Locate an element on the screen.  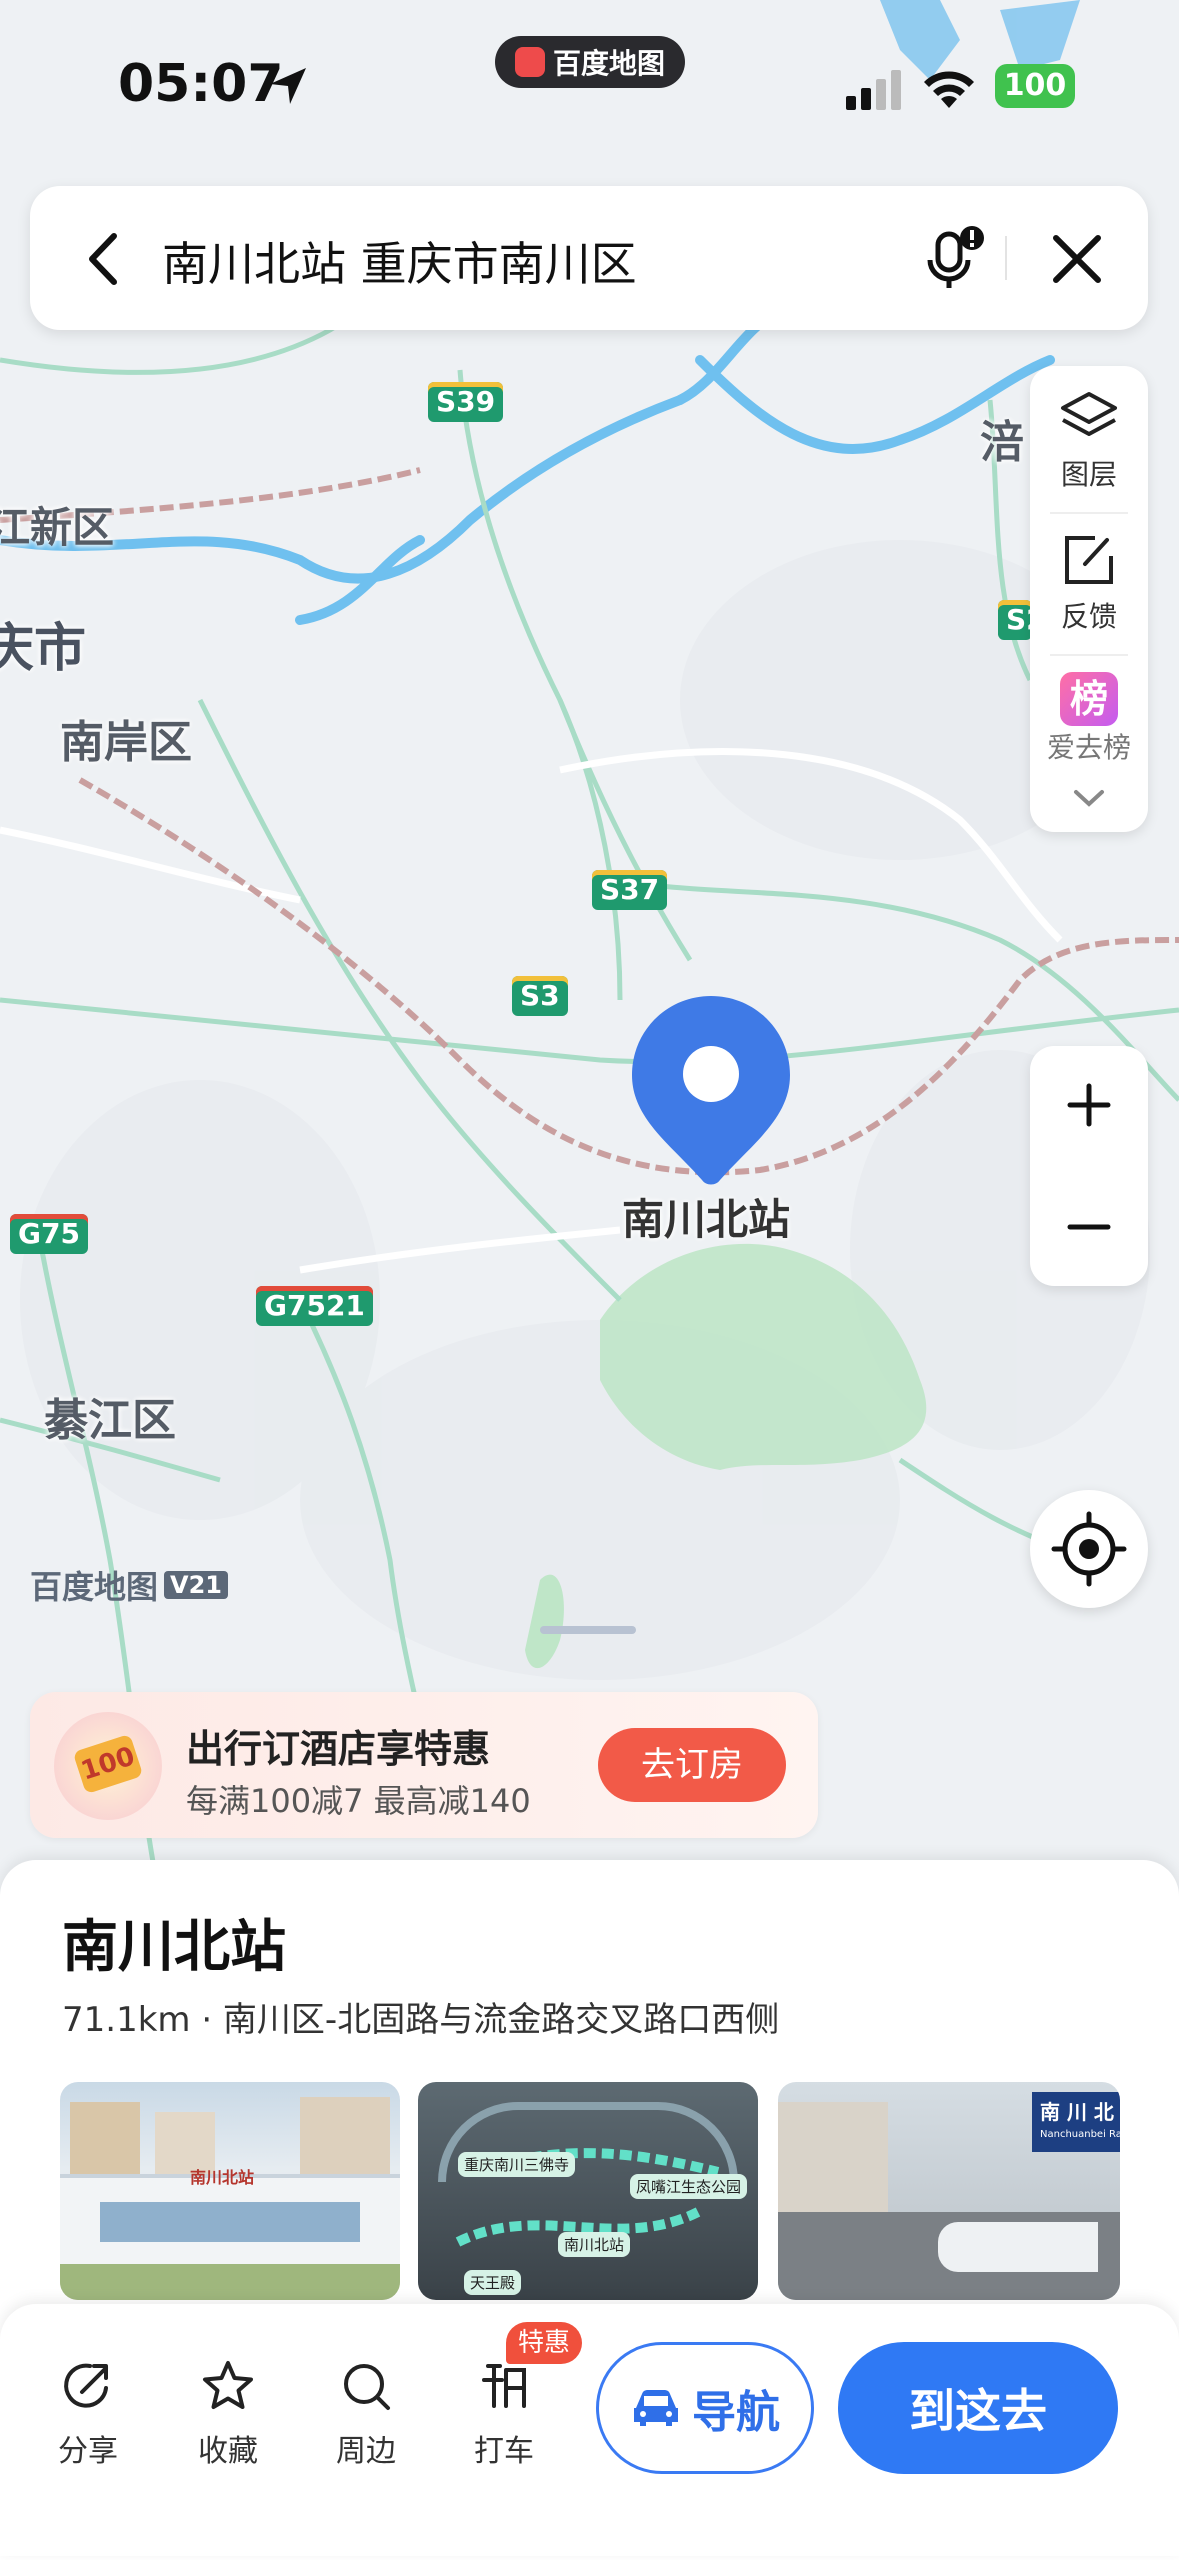
share-icon is located at coordinates (86, 2385).